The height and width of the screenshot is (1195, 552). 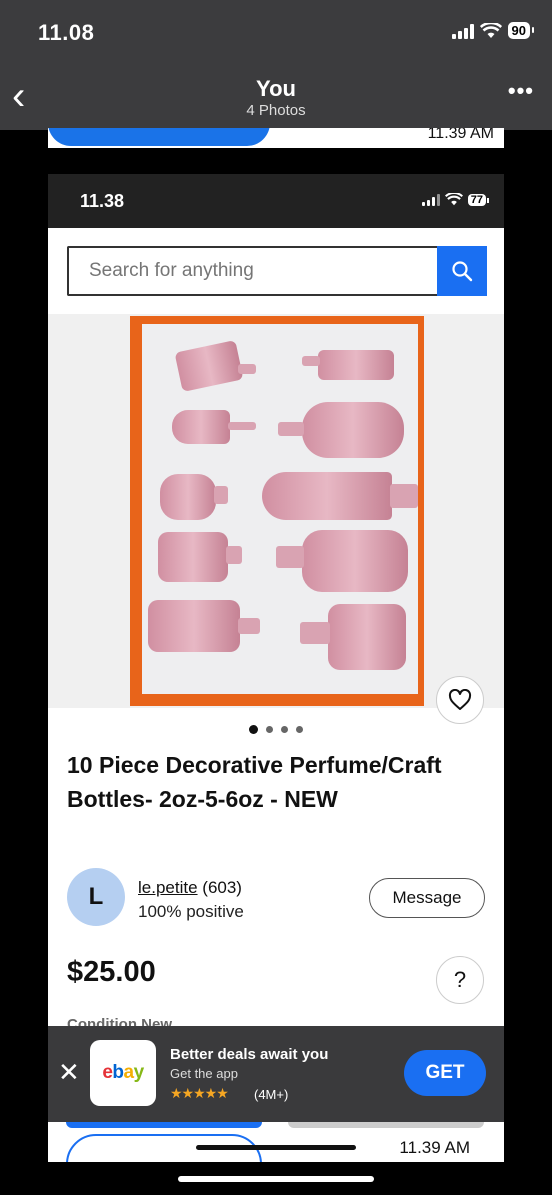 I want to click on search-bar, so click(x=277, y=271).